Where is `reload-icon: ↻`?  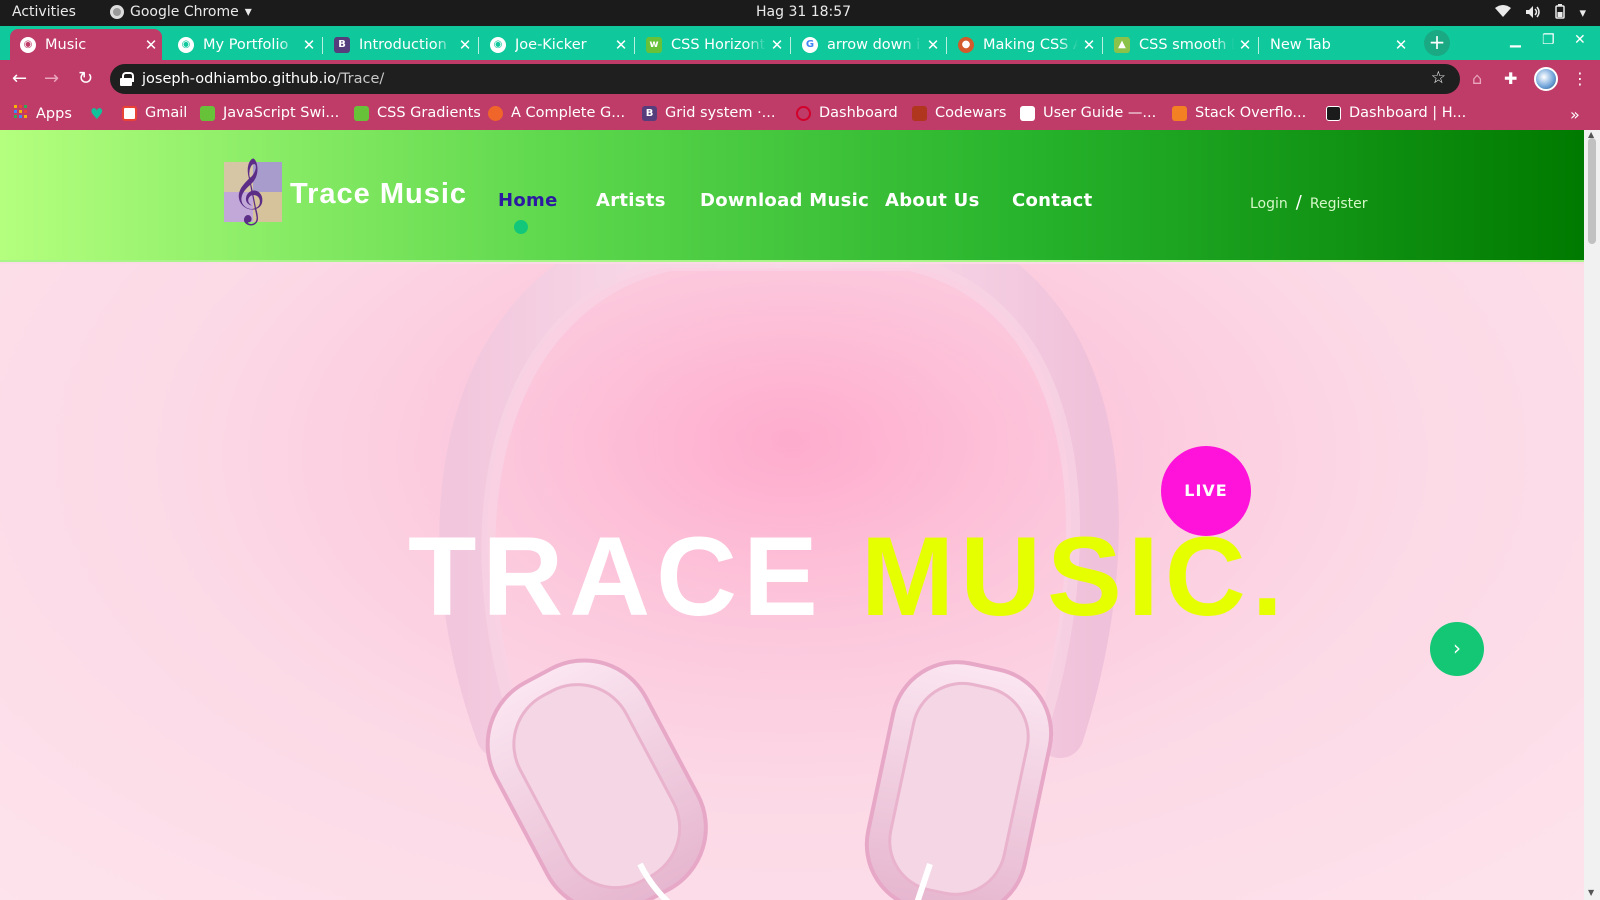 reload-icon: ↻ is located at coordinates (85, 78).